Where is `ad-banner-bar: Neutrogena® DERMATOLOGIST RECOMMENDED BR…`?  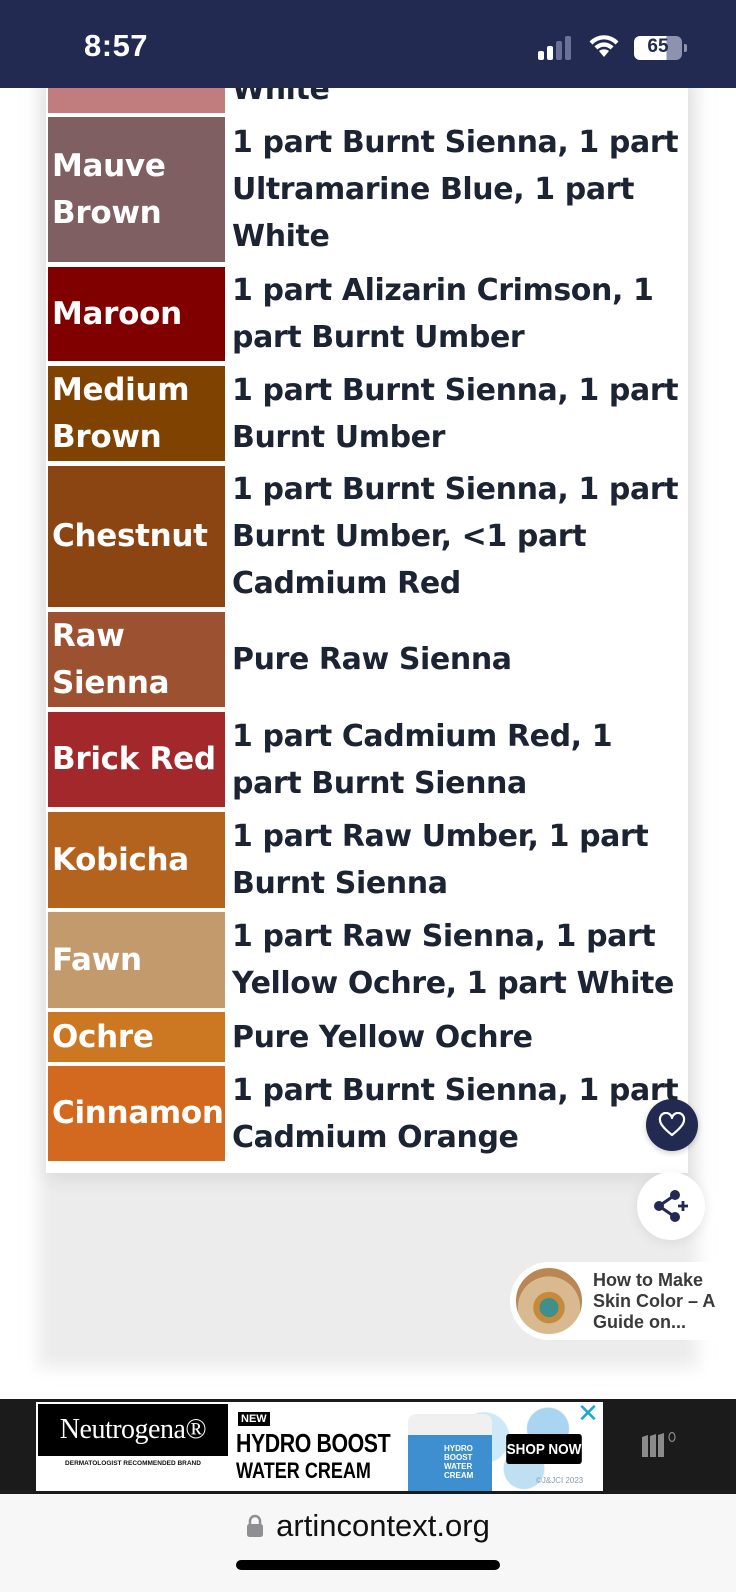 ad-banner-bar: Neutrogena® DERMATOLOGIST RECOMMENDED BR… is located at coordinates (368, 1446).